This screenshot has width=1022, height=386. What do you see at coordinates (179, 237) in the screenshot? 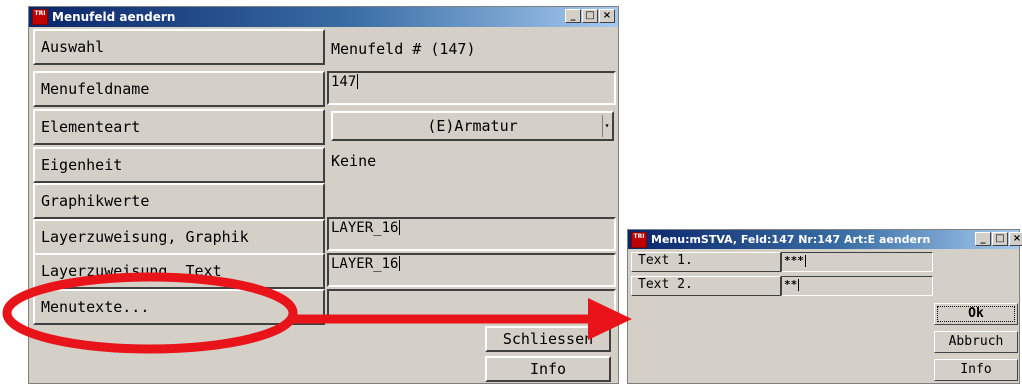
I see `layer-graphik-button: Layerzuweisung, Graphik` at bounding box center [179, 237].